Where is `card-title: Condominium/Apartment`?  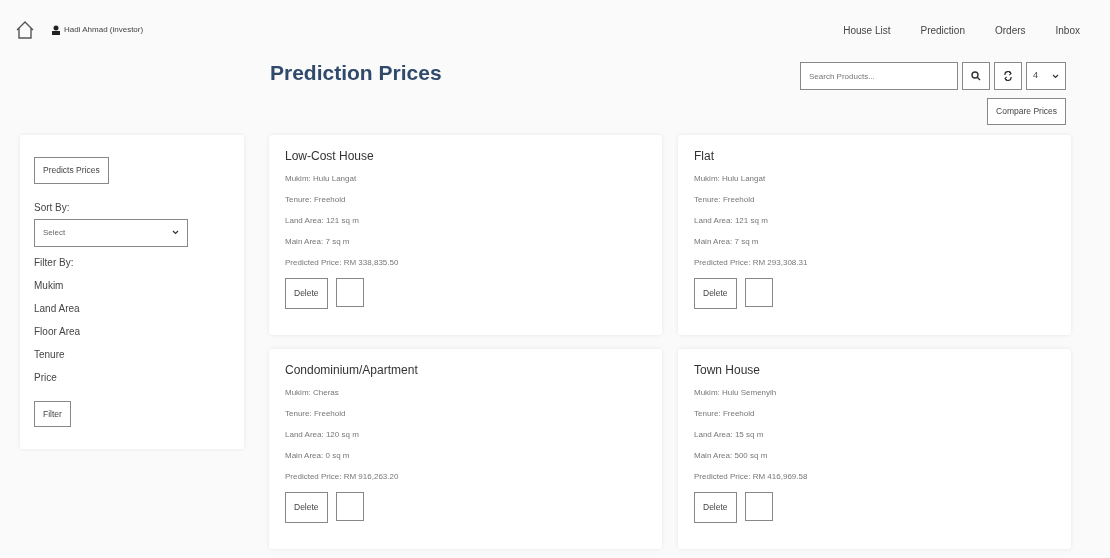 card-title: Condominium/Apartment is located at coordinates (352, 370).